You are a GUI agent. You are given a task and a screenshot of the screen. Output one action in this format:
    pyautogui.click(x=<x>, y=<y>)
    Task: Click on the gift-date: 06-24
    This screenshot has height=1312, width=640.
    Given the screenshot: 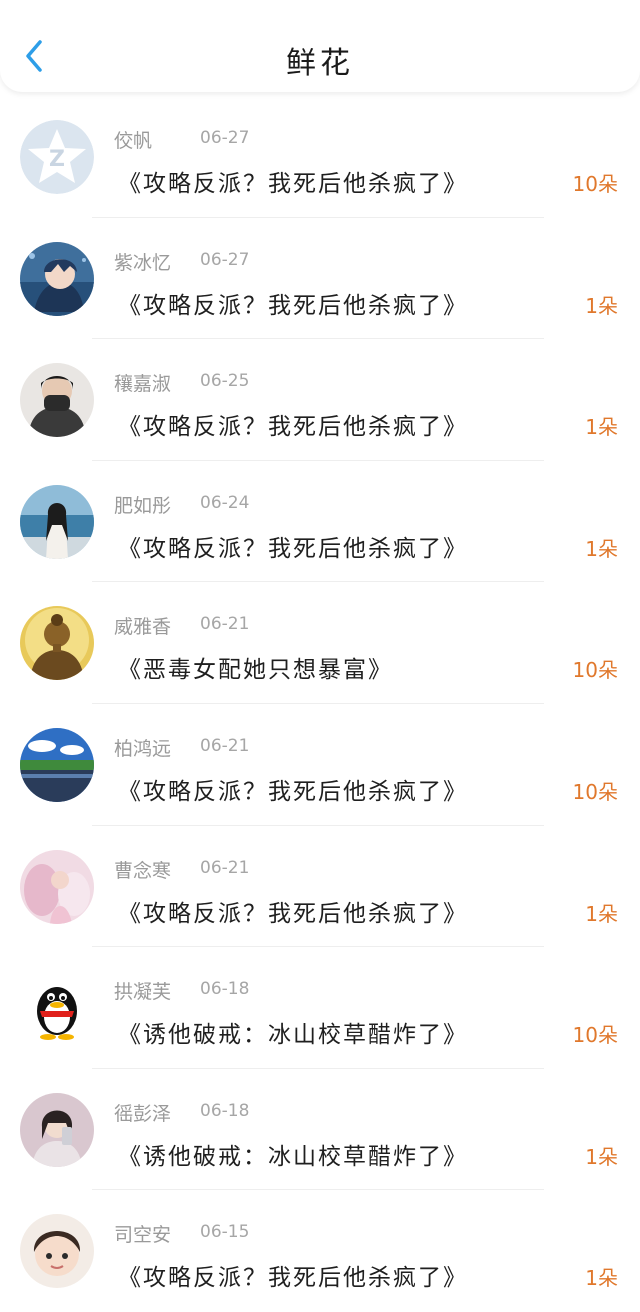 What is the action you would take?
    pyautogui.click(x=225, y=502)
    